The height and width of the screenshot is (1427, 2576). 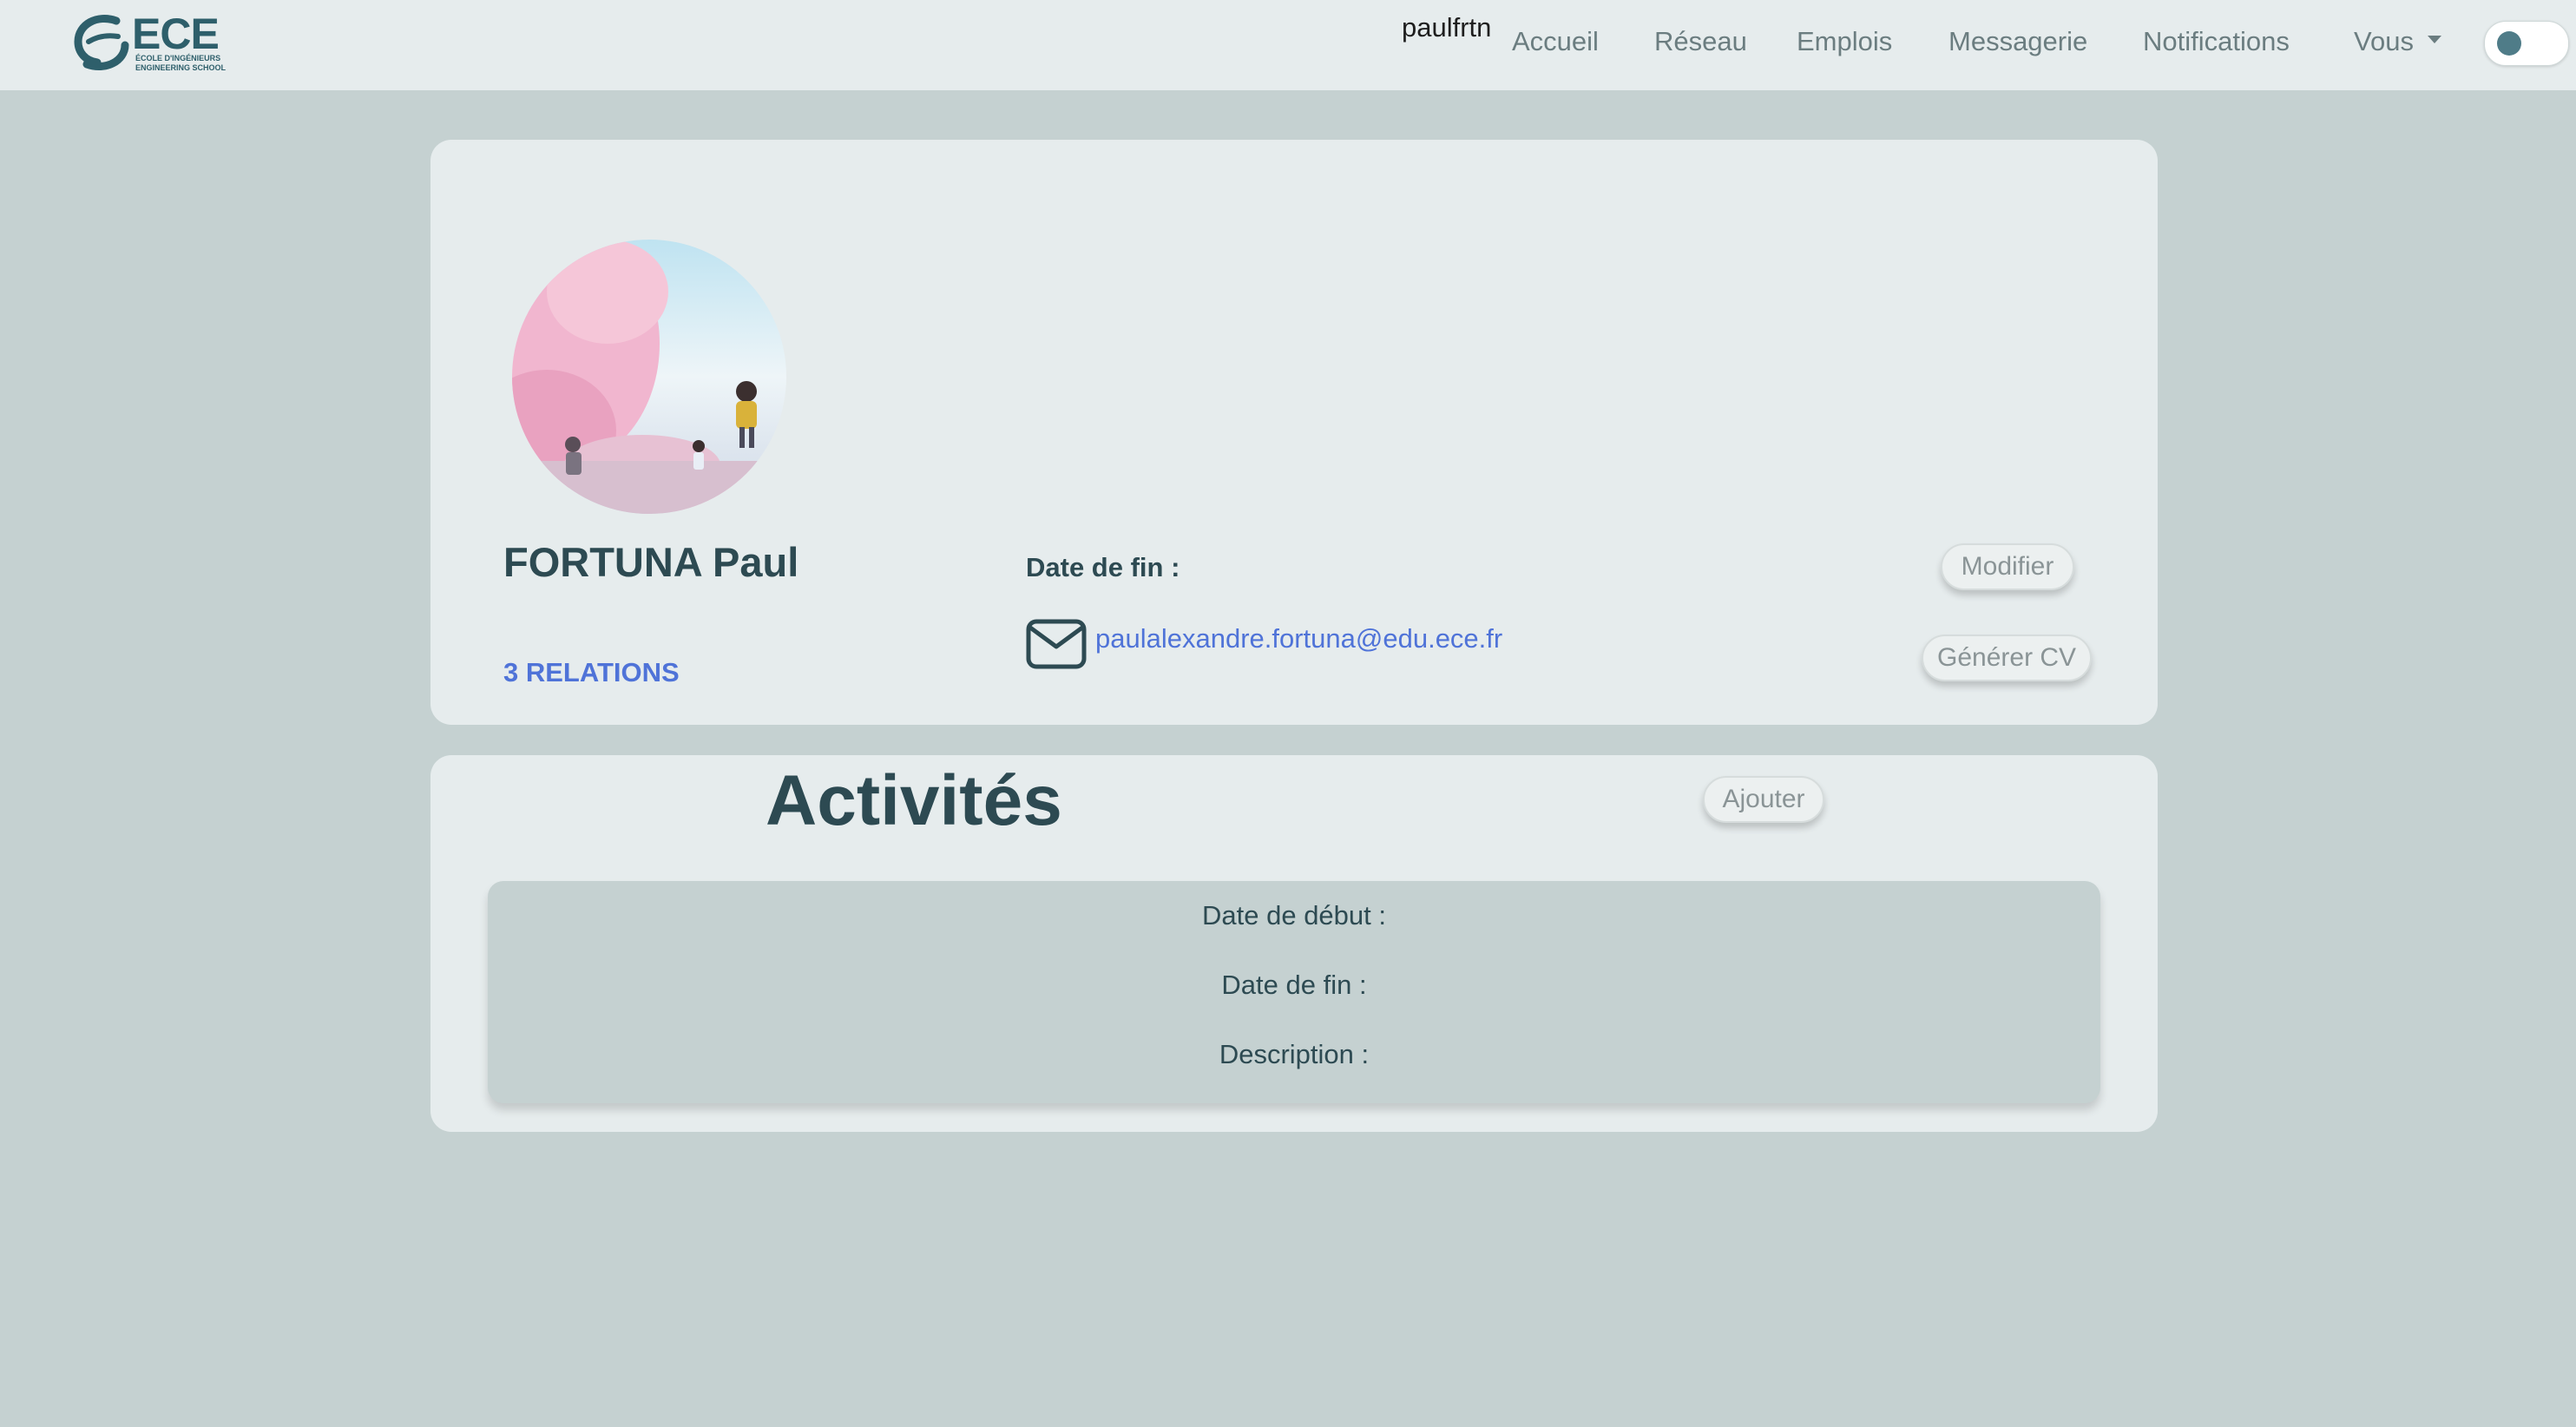 I want to click on avatar, so click(x=649, y=377).